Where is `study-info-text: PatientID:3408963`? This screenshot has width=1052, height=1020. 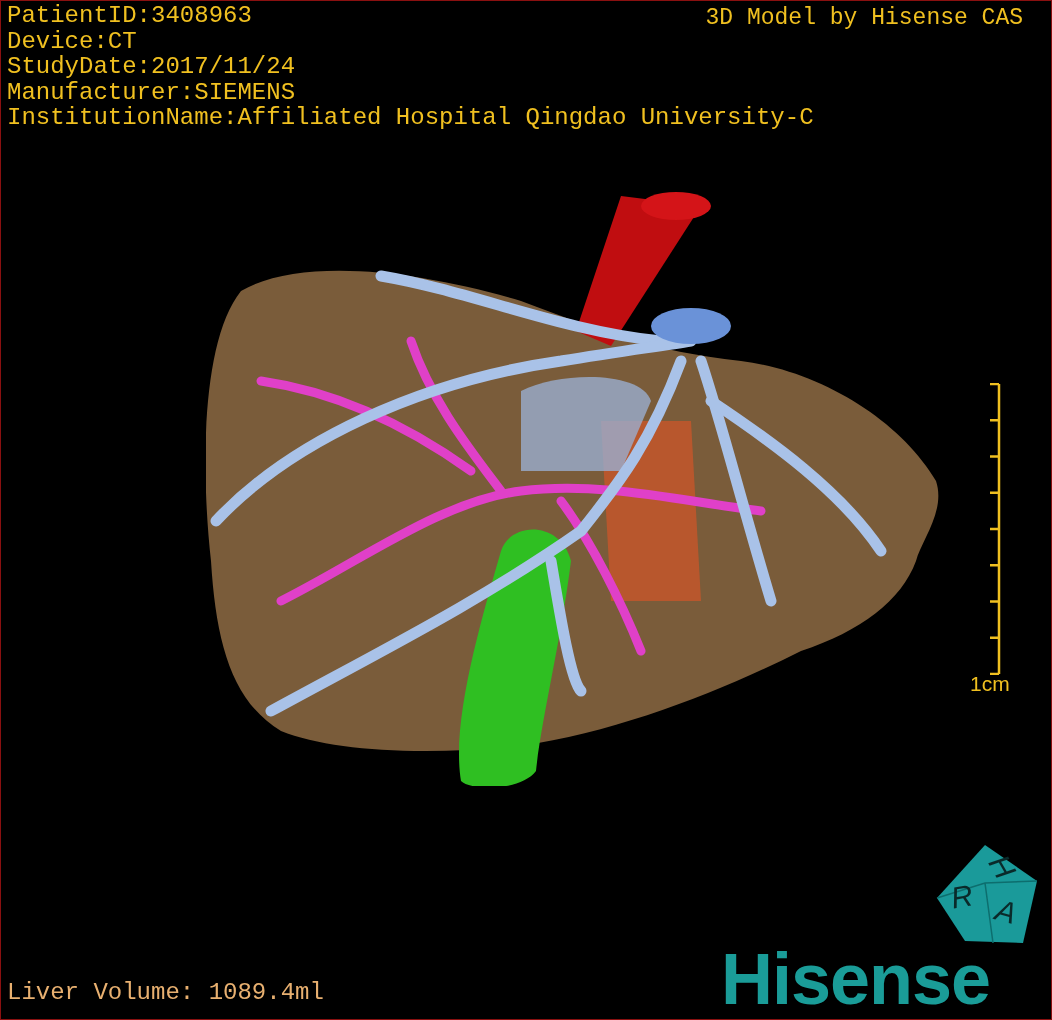
study-info-text: PatientID:3408963 is located at coordinates (129, 16).